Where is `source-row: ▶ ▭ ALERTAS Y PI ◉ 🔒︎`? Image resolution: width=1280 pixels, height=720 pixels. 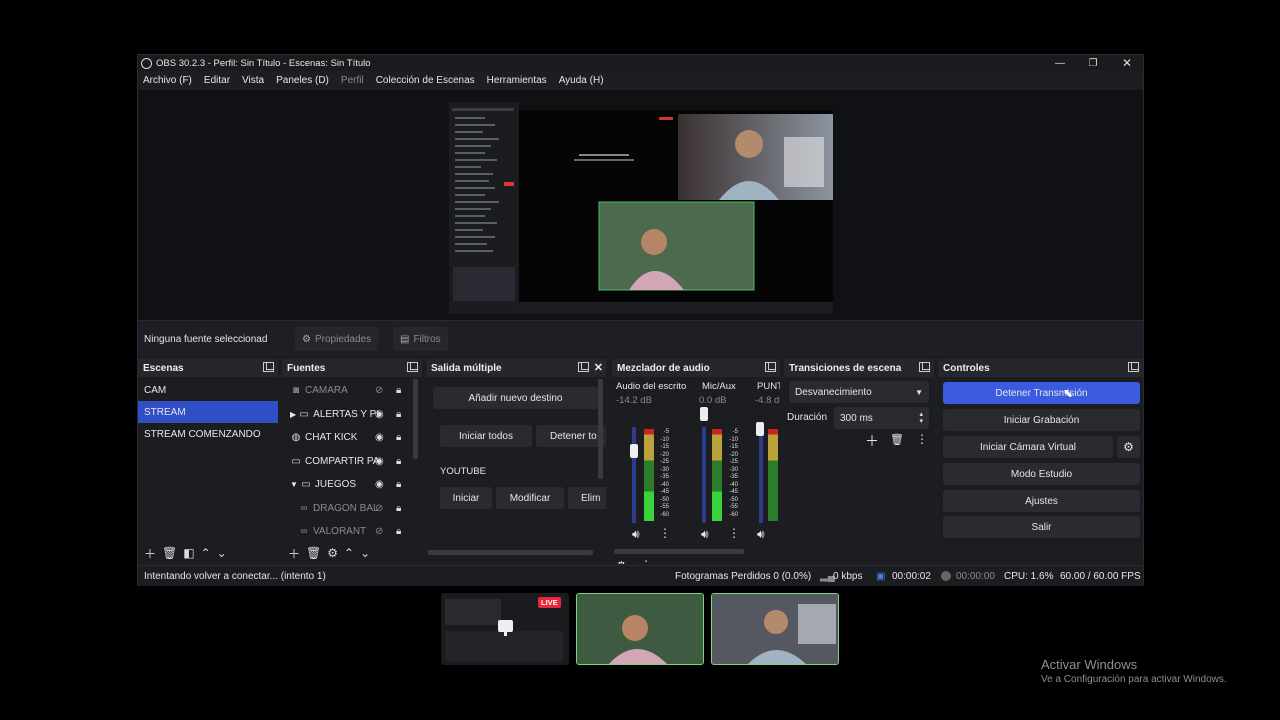
source-row: ▶ ▭ ALERTAS Y PI ◉ 🔒︎ is located at coordinates (348, 415).